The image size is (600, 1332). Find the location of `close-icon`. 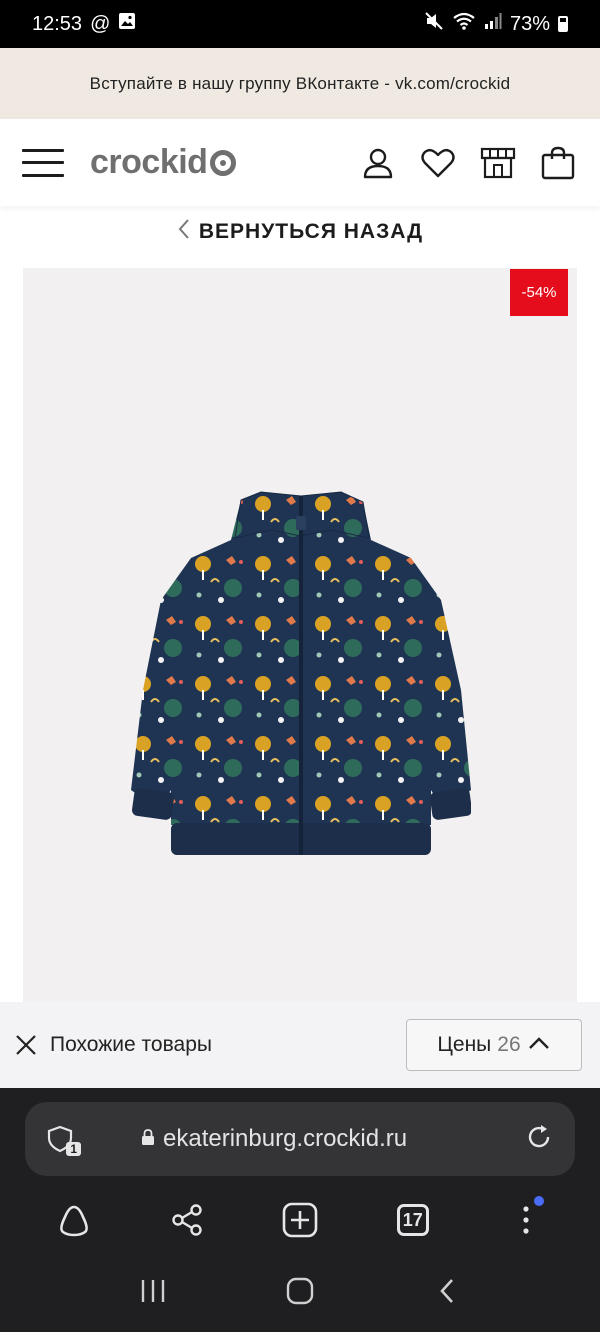

close-icon is located at coordinates (26, 1045).